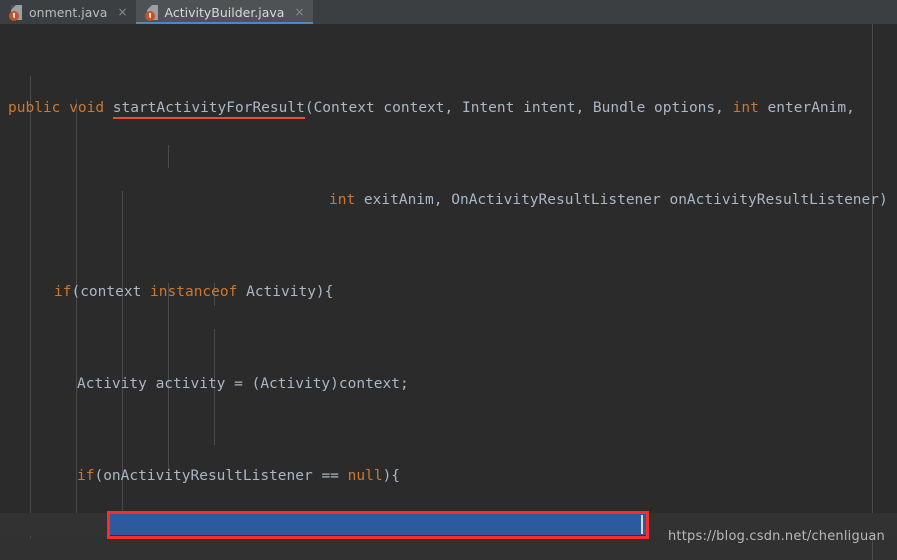  I want to click on tab-label: onment.java, so click(68, 12).